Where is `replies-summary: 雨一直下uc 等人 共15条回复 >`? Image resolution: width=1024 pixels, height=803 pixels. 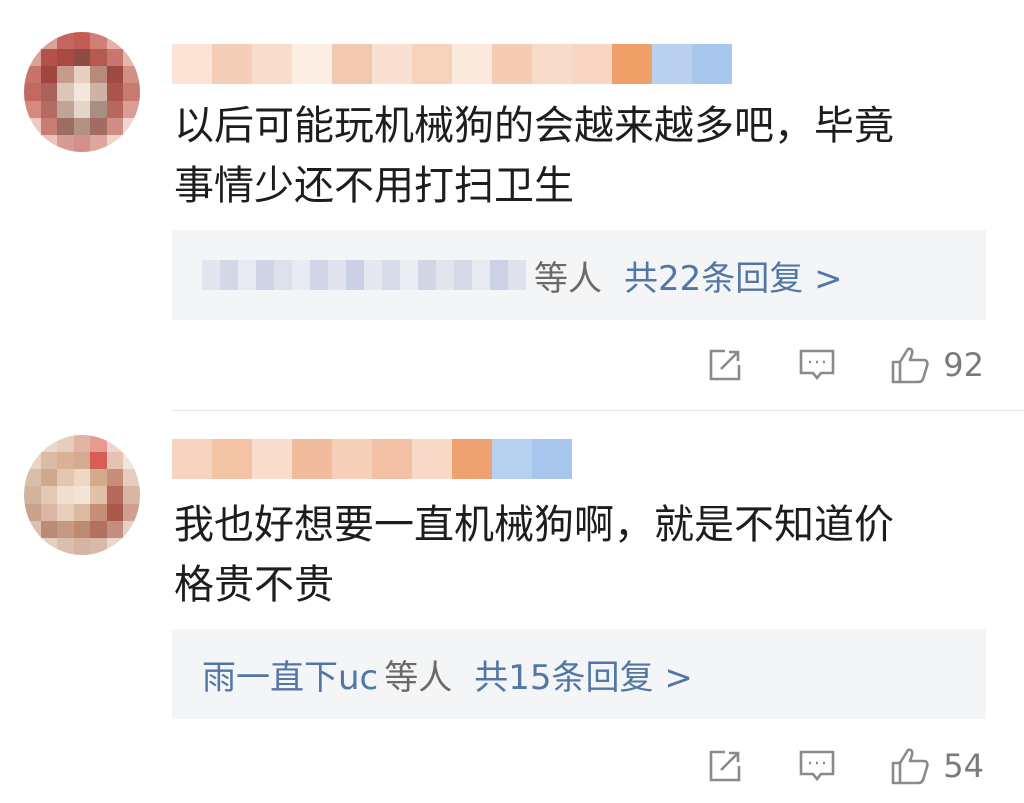 replies-summary: 雨一直下uc 等人 共15条回复 > is located at coordinates (579, 674).